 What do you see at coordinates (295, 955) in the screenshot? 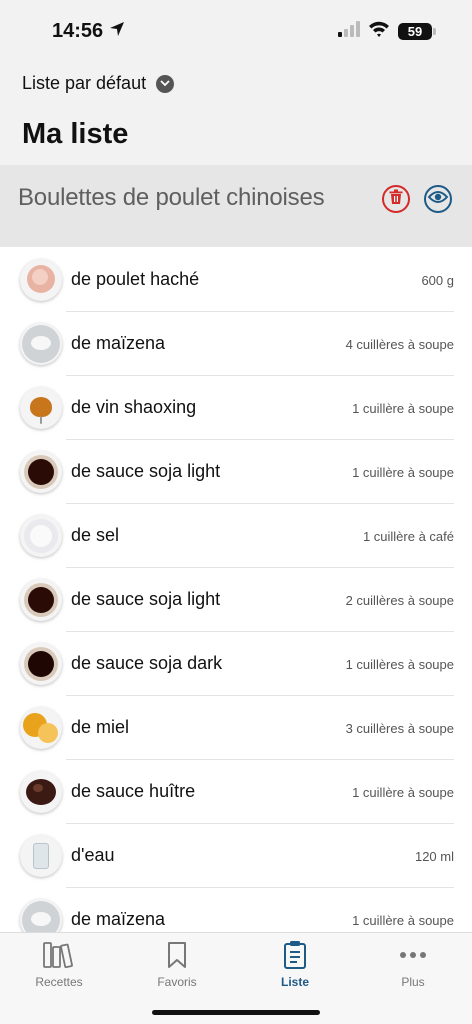
I see `clipboard-icon` at bounding box center [295, 955].